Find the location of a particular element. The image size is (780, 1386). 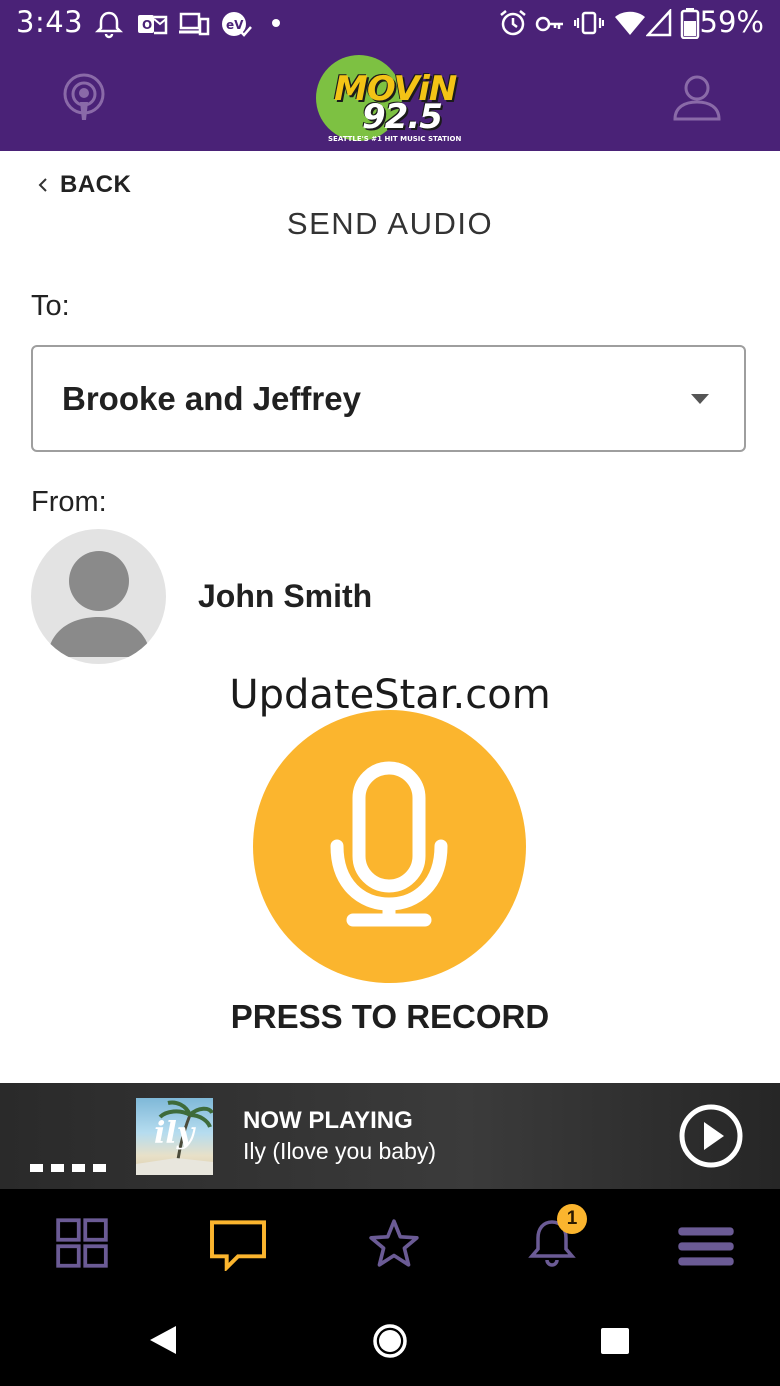

album-art-text: ily is located at coordinates (174, 1133).